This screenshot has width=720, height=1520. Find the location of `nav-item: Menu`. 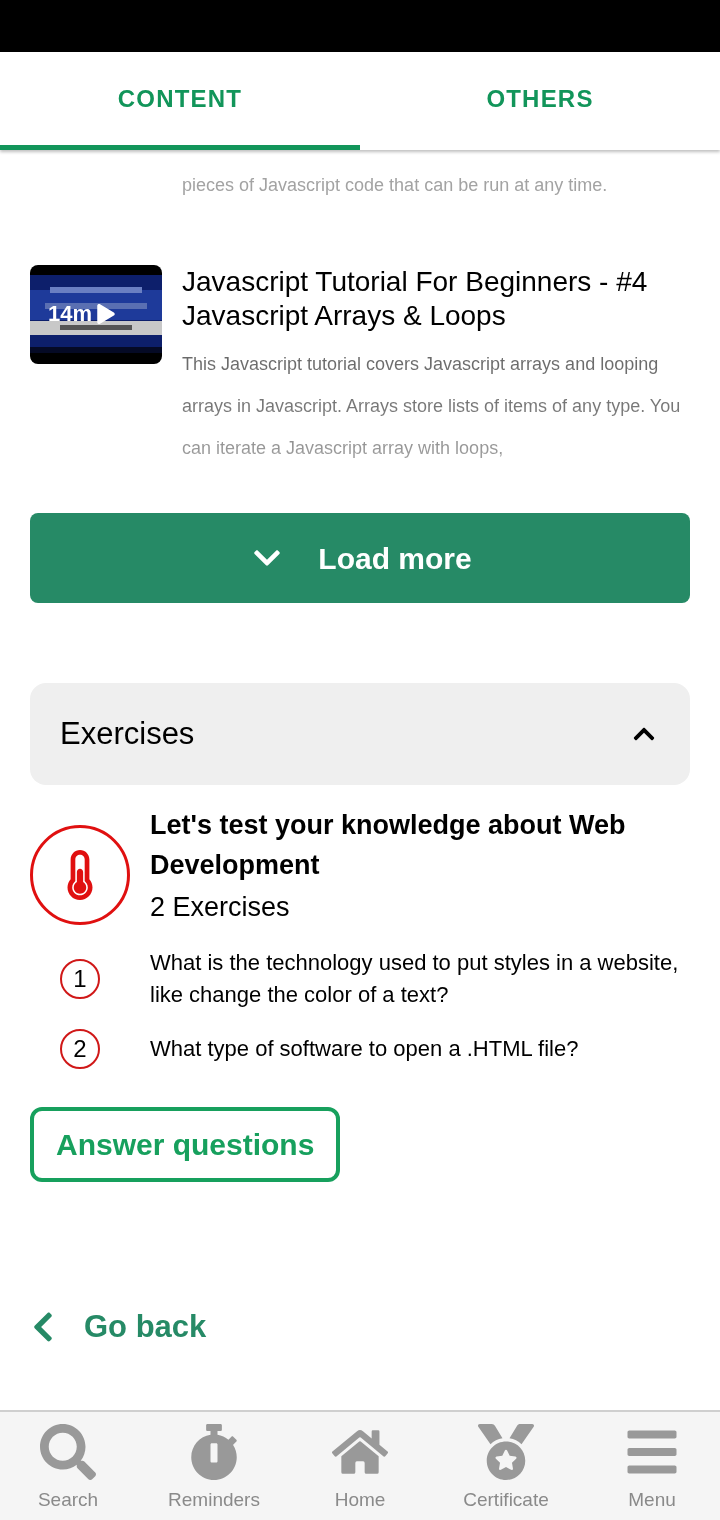

nav-item: Menu is located at coordinates (652, 1466).